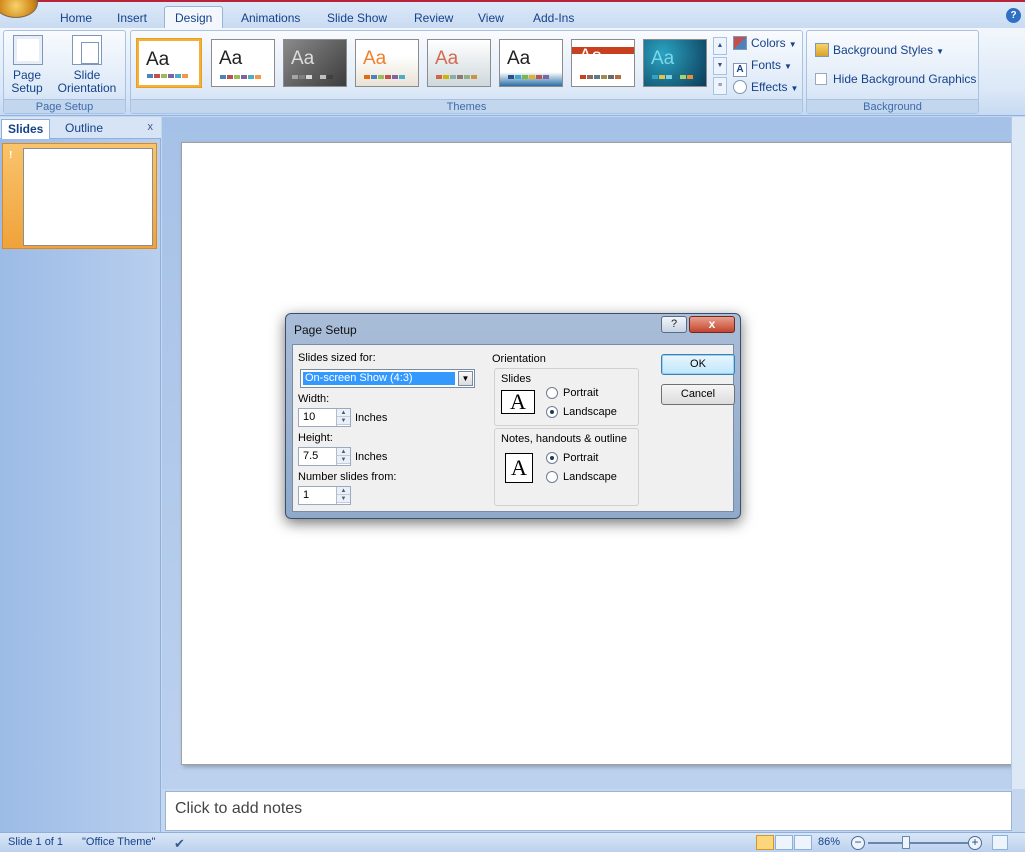 The width and height of the screenshot is (1025, 852). I want to click on themes-group-label: Themes, so click(466, 106).